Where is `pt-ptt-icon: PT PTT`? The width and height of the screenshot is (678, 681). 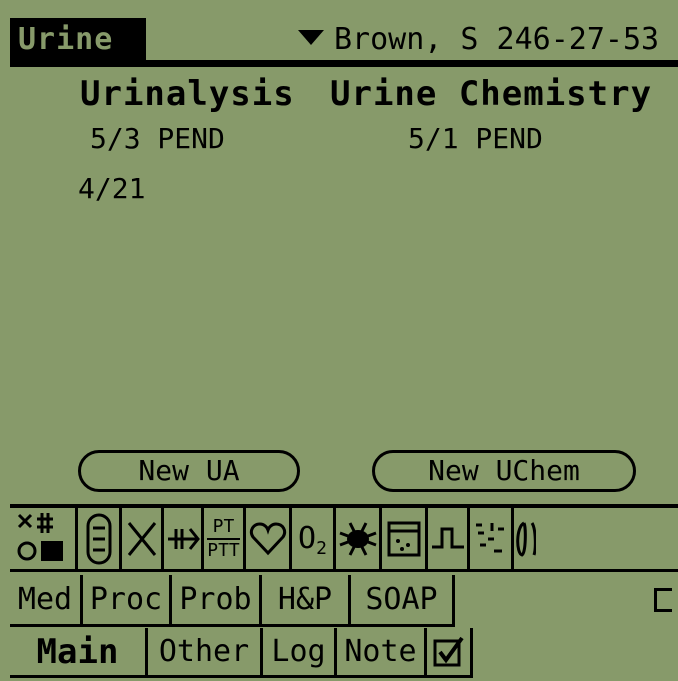
pt-ptt-icon: PT PTT is located at coordinates (225, 538).